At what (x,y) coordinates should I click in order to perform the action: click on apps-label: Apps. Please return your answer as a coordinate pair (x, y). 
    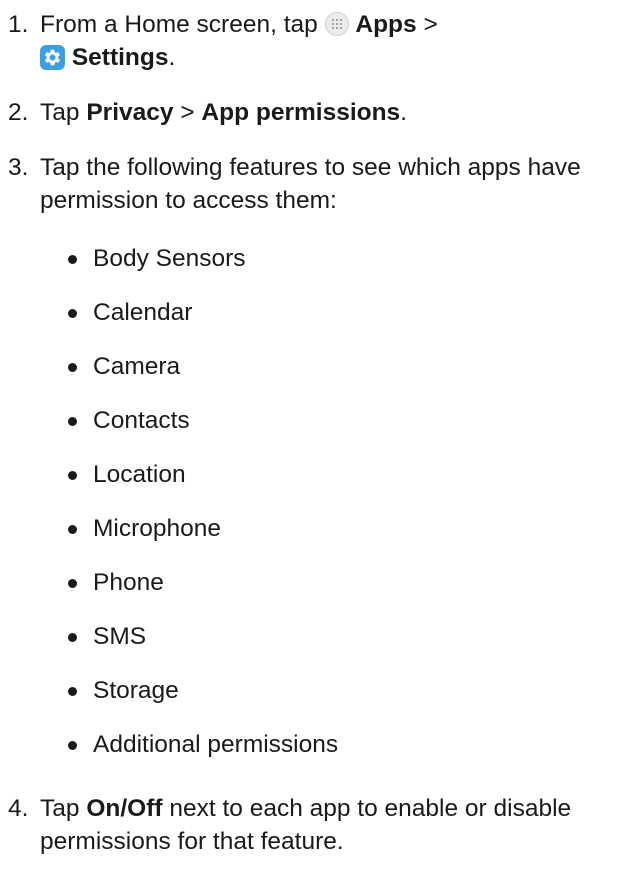
    Looking at the image, I should click on (386, 24).